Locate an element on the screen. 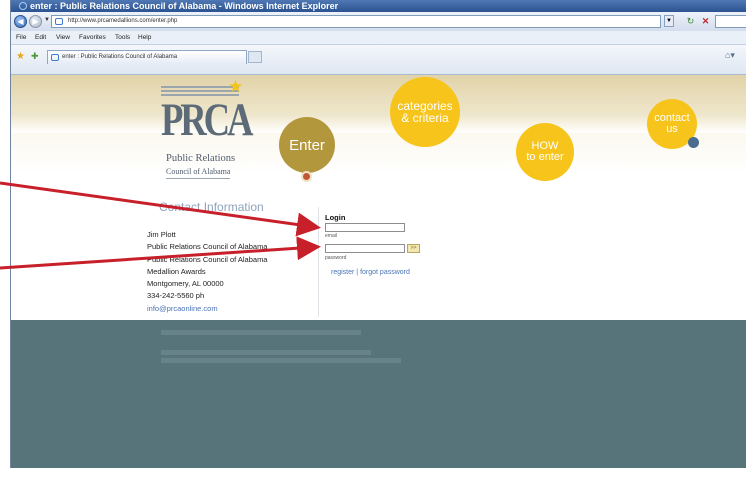 This screenshot has height=493, width=746. password-label: password is located at coordinates (336, 258).